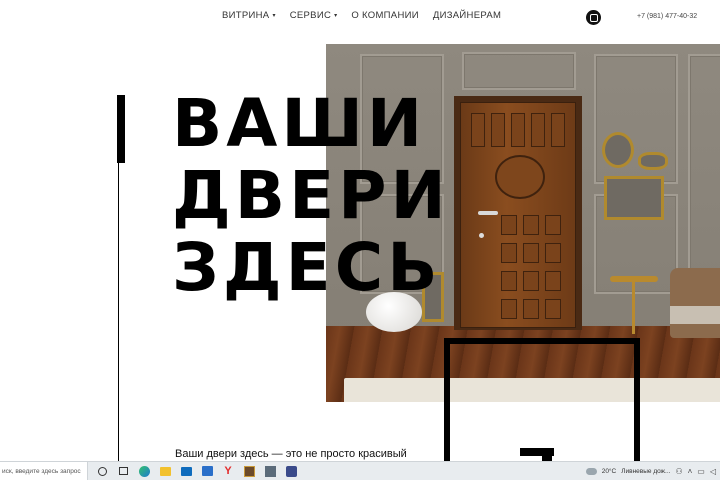 The width and height of the screenshot is (720, 480). I want to click on instagram-icon, so click(593, 17).